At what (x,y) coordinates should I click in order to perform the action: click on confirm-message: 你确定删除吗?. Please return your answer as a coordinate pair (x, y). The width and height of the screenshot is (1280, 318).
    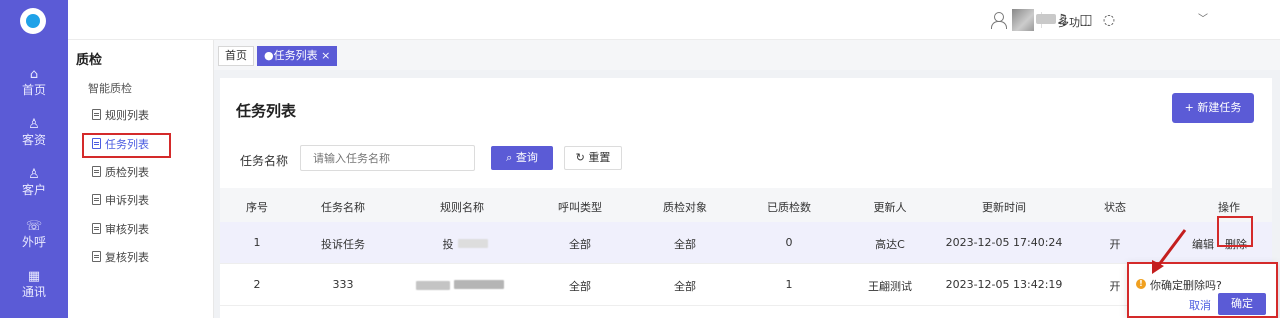
    Looking at the image, I should click on (1186, 285).